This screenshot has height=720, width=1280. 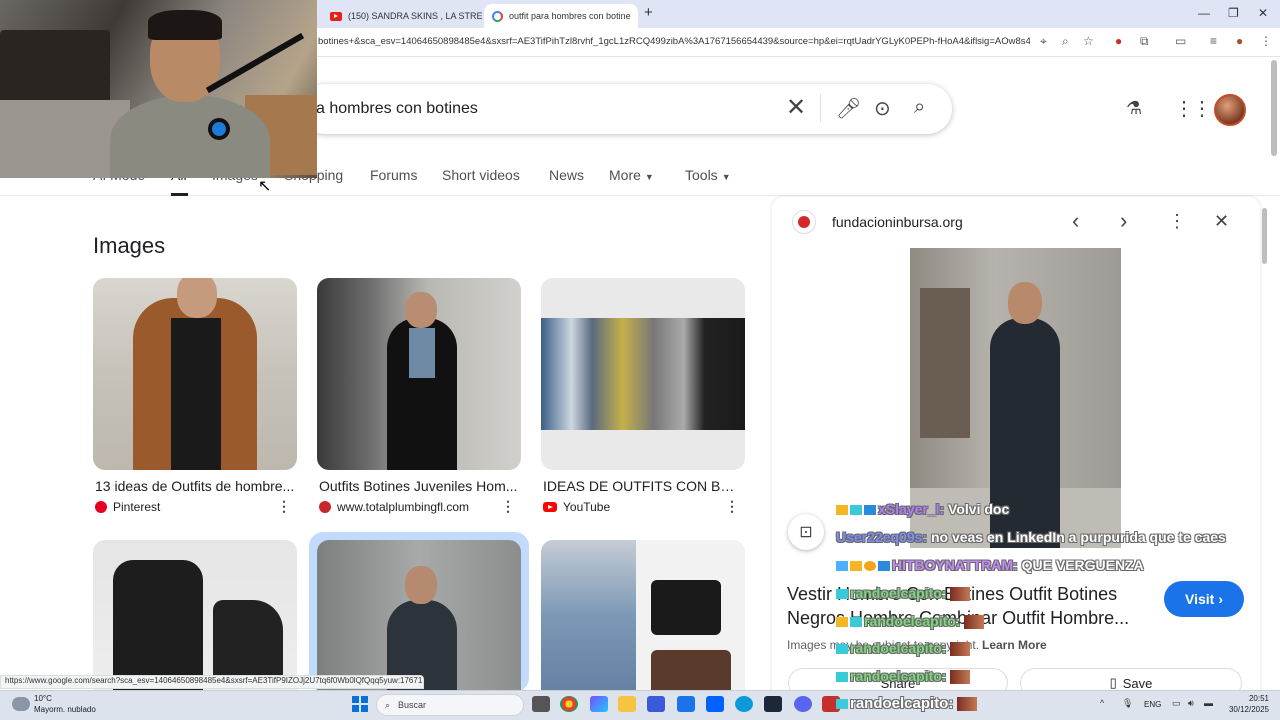 What do you see at coordinates (21, 704) in the screenshot?
I see `cloud-icon` at bounding box center [21, 704].